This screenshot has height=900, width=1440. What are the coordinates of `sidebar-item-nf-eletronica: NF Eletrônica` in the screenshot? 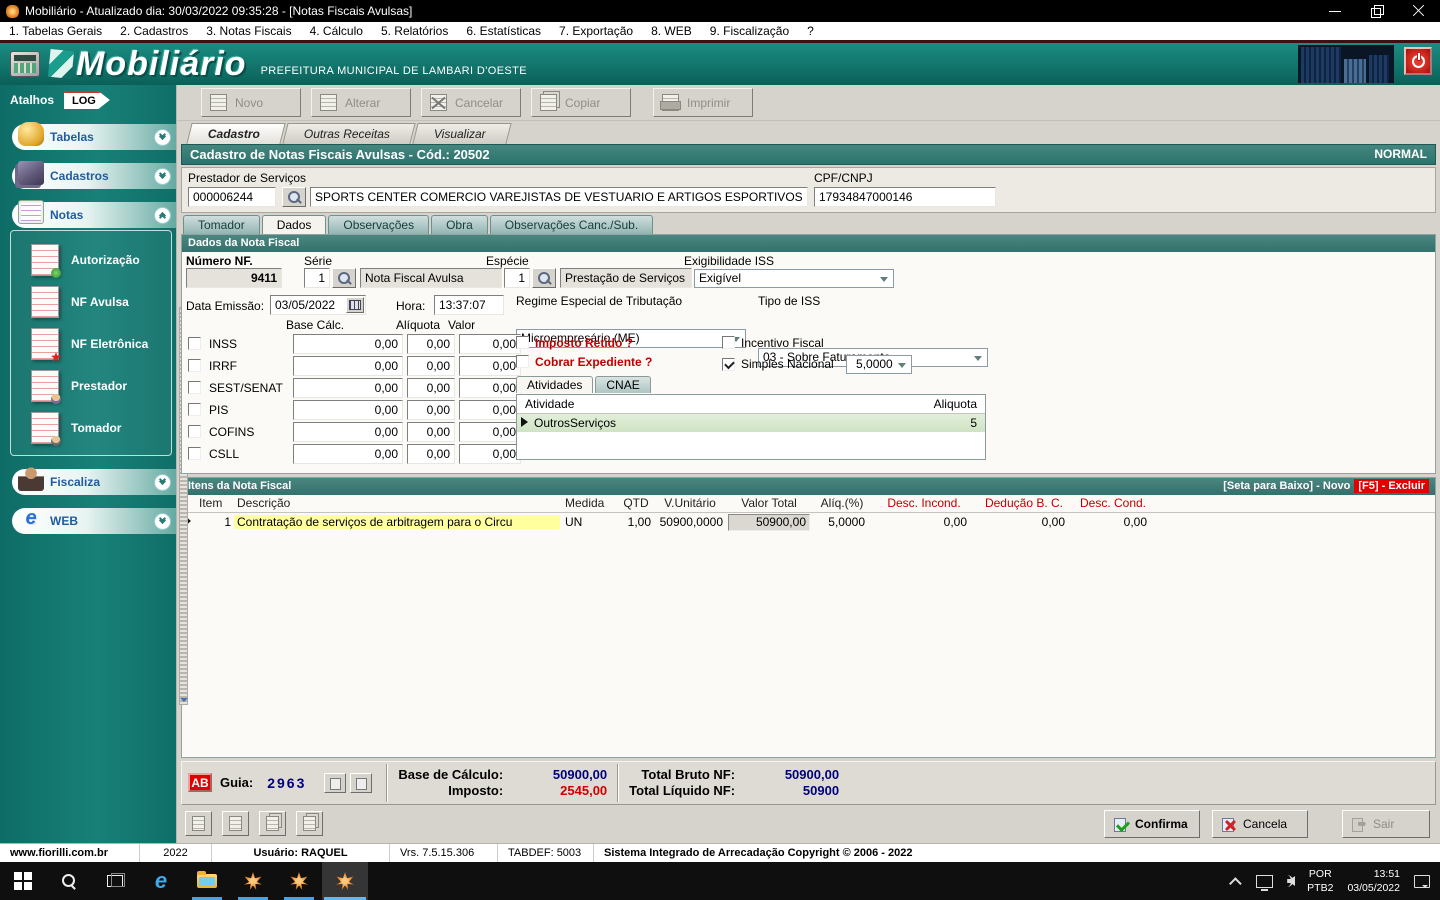 It's located at (91, 344).